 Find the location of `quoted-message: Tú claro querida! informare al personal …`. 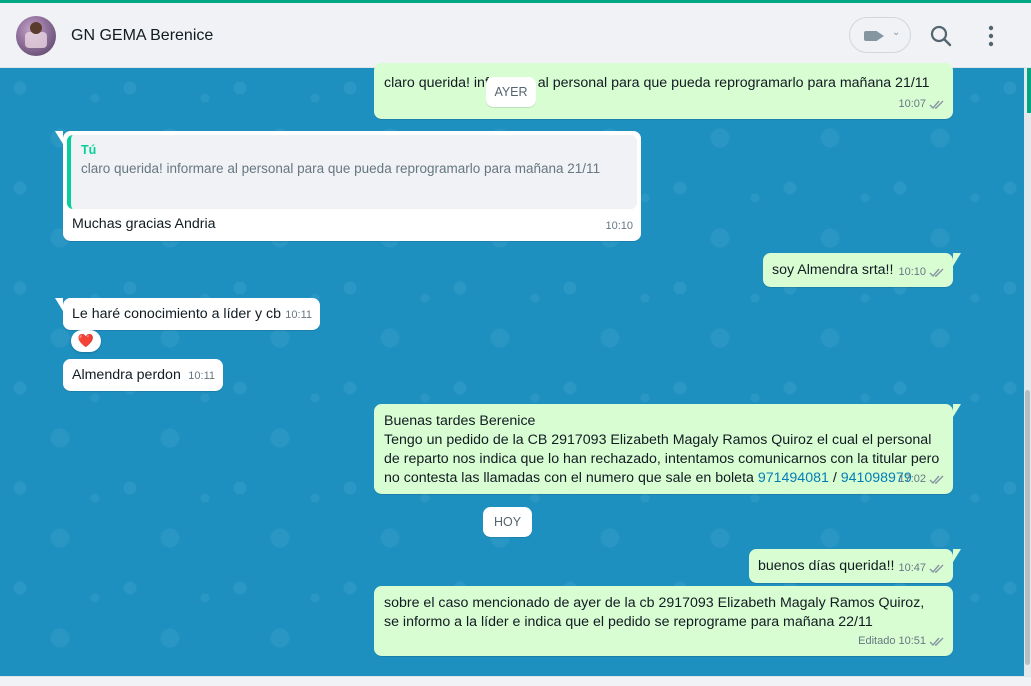

quoted-message: Tú claro querida! informare al personal … is located at coordinates (352, 172).